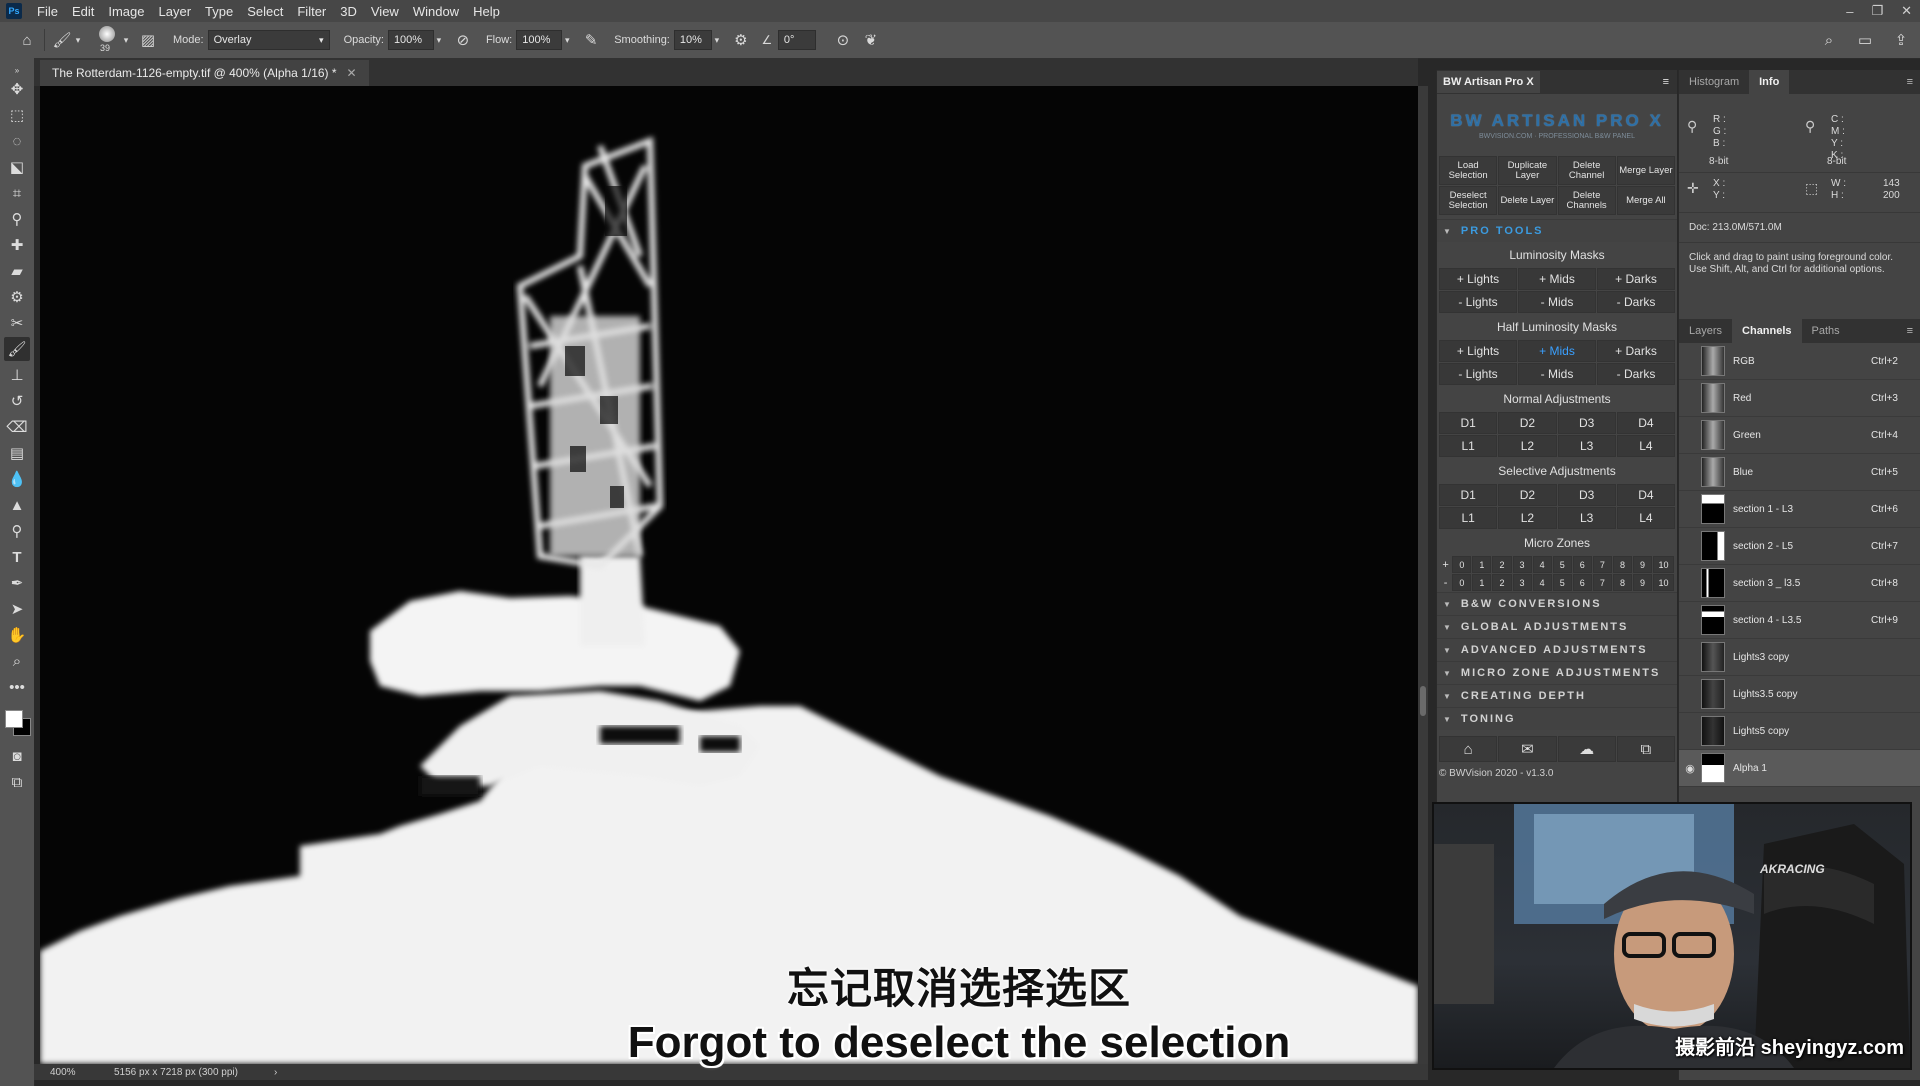  I want to click on color-swatches, so click(17, 722).